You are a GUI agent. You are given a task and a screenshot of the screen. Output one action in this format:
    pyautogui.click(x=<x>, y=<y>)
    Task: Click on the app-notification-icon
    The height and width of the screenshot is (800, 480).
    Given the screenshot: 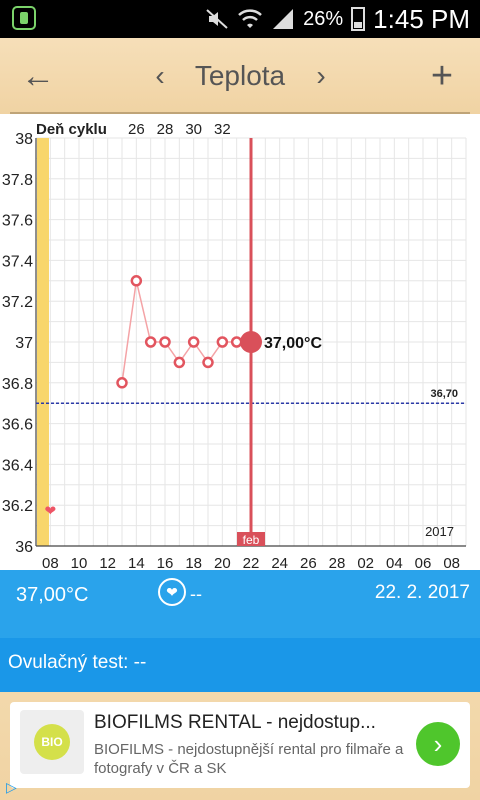 What is the action you would take?
    pyautogui.click(x=24, y=18)
    